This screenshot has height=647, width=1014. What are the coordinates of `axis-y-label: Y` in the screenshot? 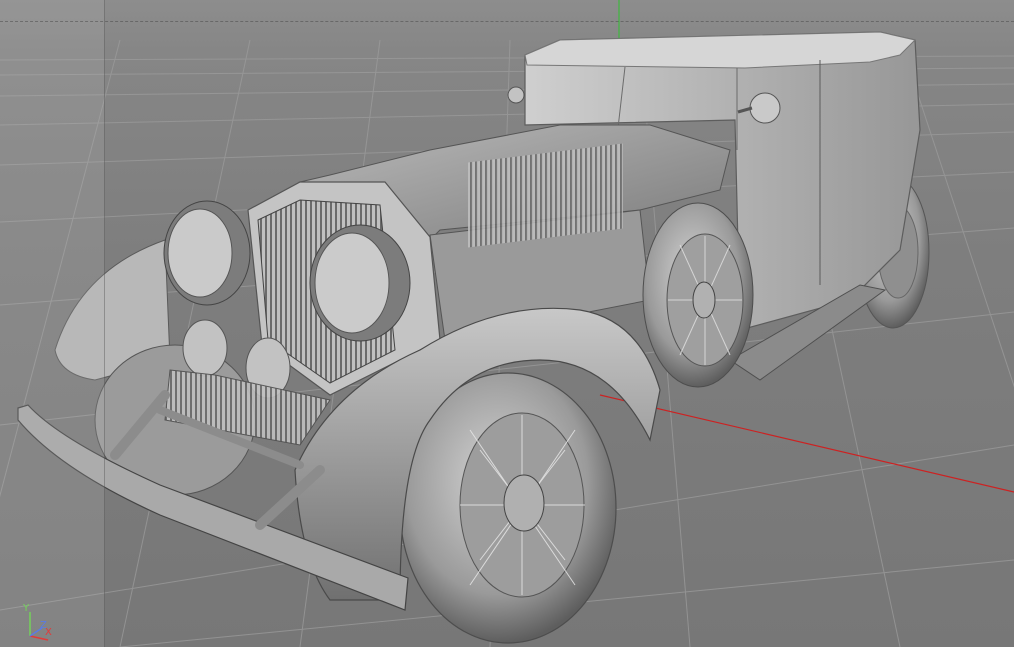 It's located at (26, 608).